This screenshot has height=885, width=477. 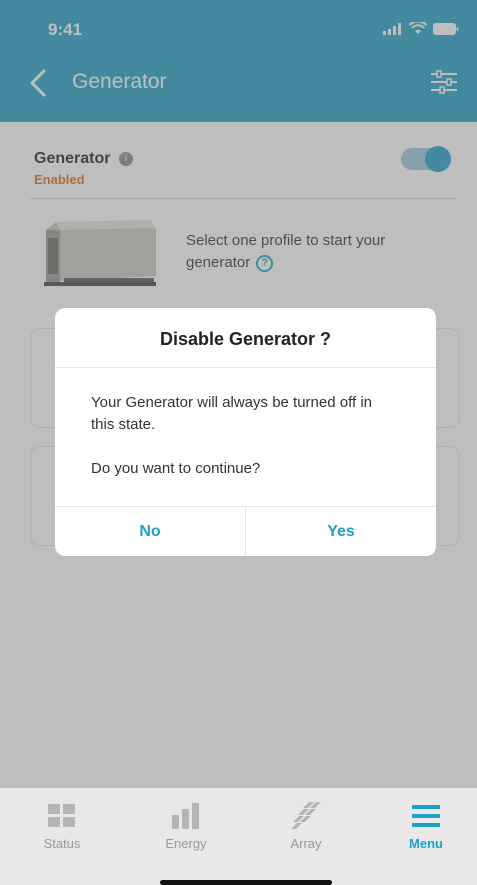 What do you see at coordinates (238, 61) in the screenshot?
I see `header-dim-overlay` at bounding box center [238, 61].